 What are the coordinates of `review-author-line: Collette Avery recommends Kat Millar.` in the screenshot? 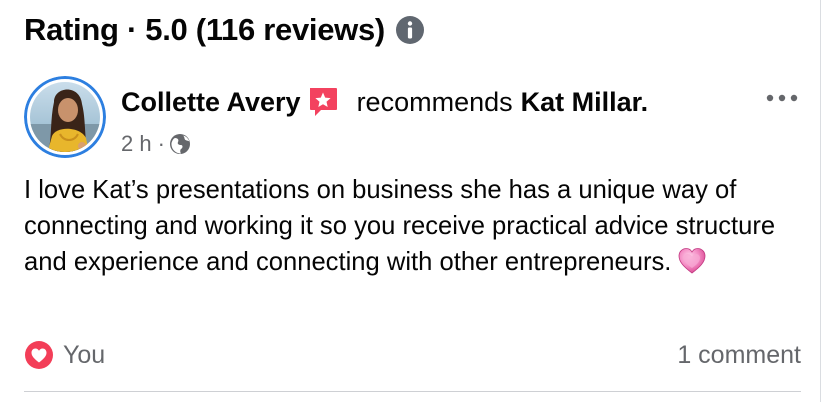 It's located at (384, 102).